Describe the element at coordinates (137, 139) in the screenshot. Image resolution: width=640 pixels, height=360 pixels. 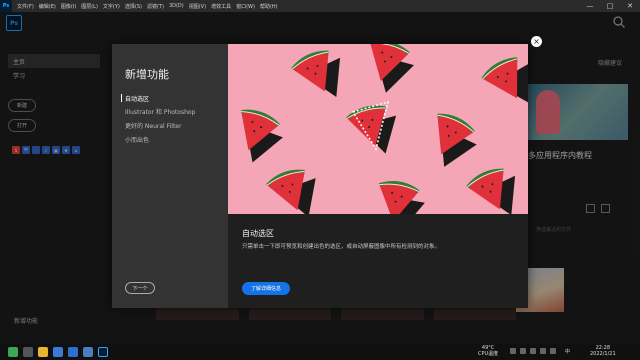
I see `feature-small-tweaks: 小而出色` at that location.